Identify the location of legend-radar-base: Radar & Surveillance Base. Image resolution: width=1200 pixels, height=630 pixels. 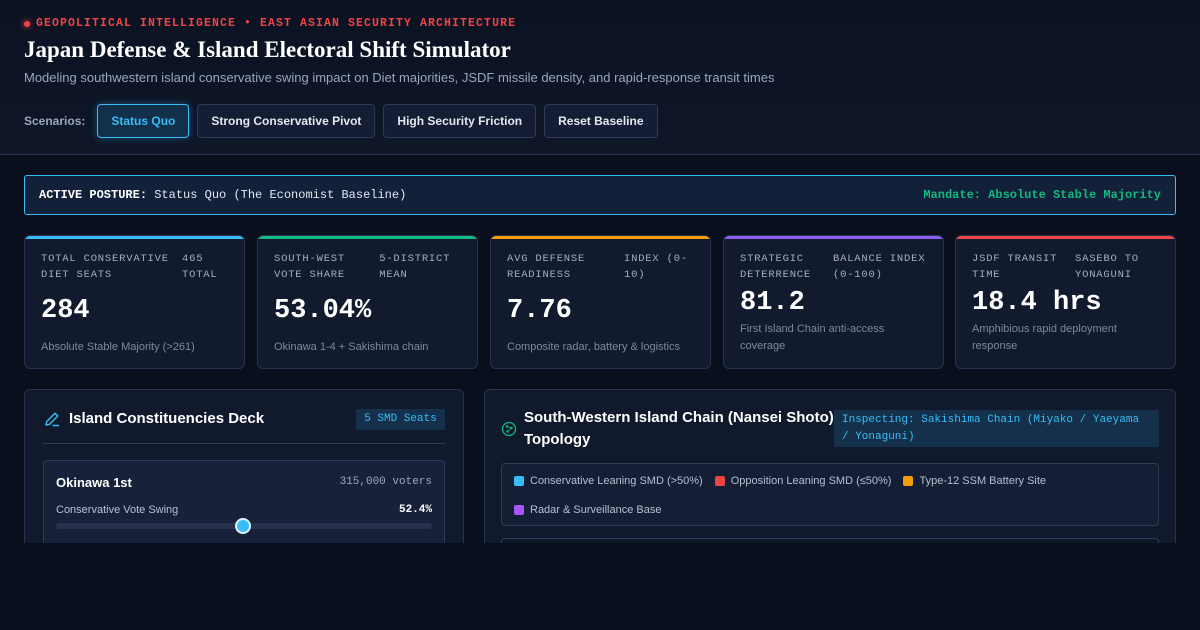
(587, 510).